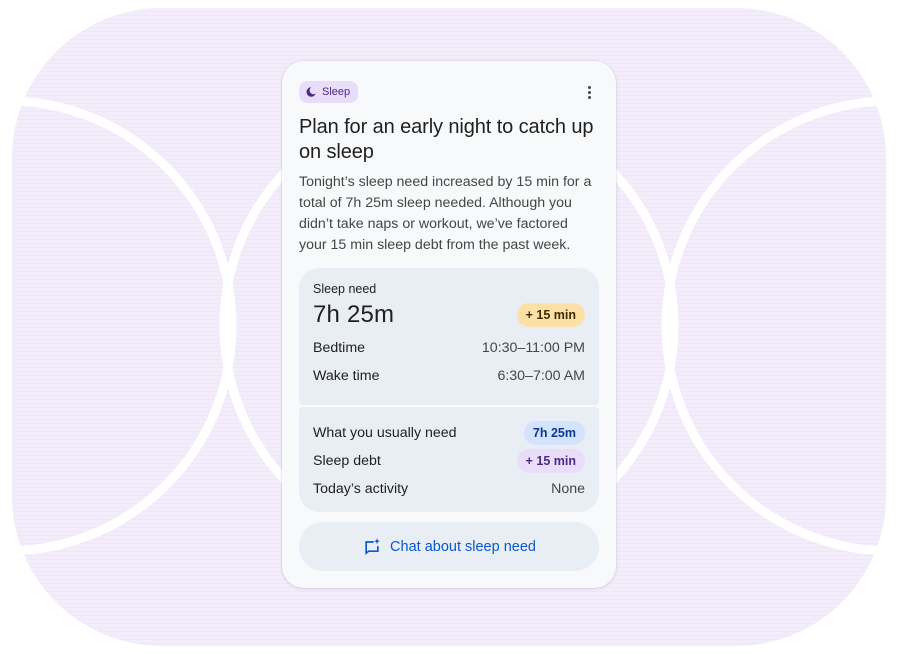 The width and height of the screenshot is (902, 654). I want to click on activity-label: Today’s activity, so click(361, 489).